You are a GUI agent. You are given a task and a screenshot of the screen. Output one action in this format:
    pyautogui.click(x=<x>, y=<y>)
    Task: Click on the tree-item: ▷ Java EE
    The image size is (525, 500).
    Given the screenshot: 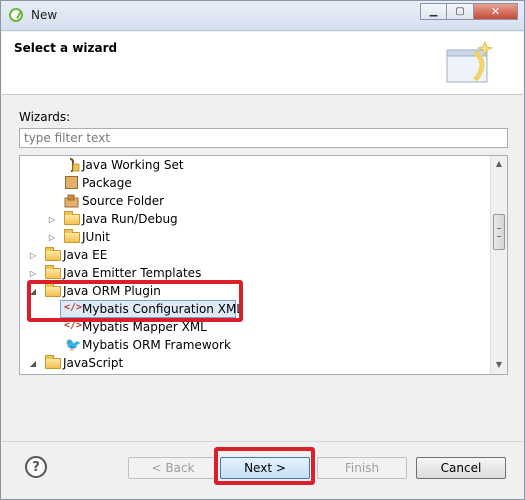 What is the action you would take?
    pyautogui.click(x=255, y=255)
    